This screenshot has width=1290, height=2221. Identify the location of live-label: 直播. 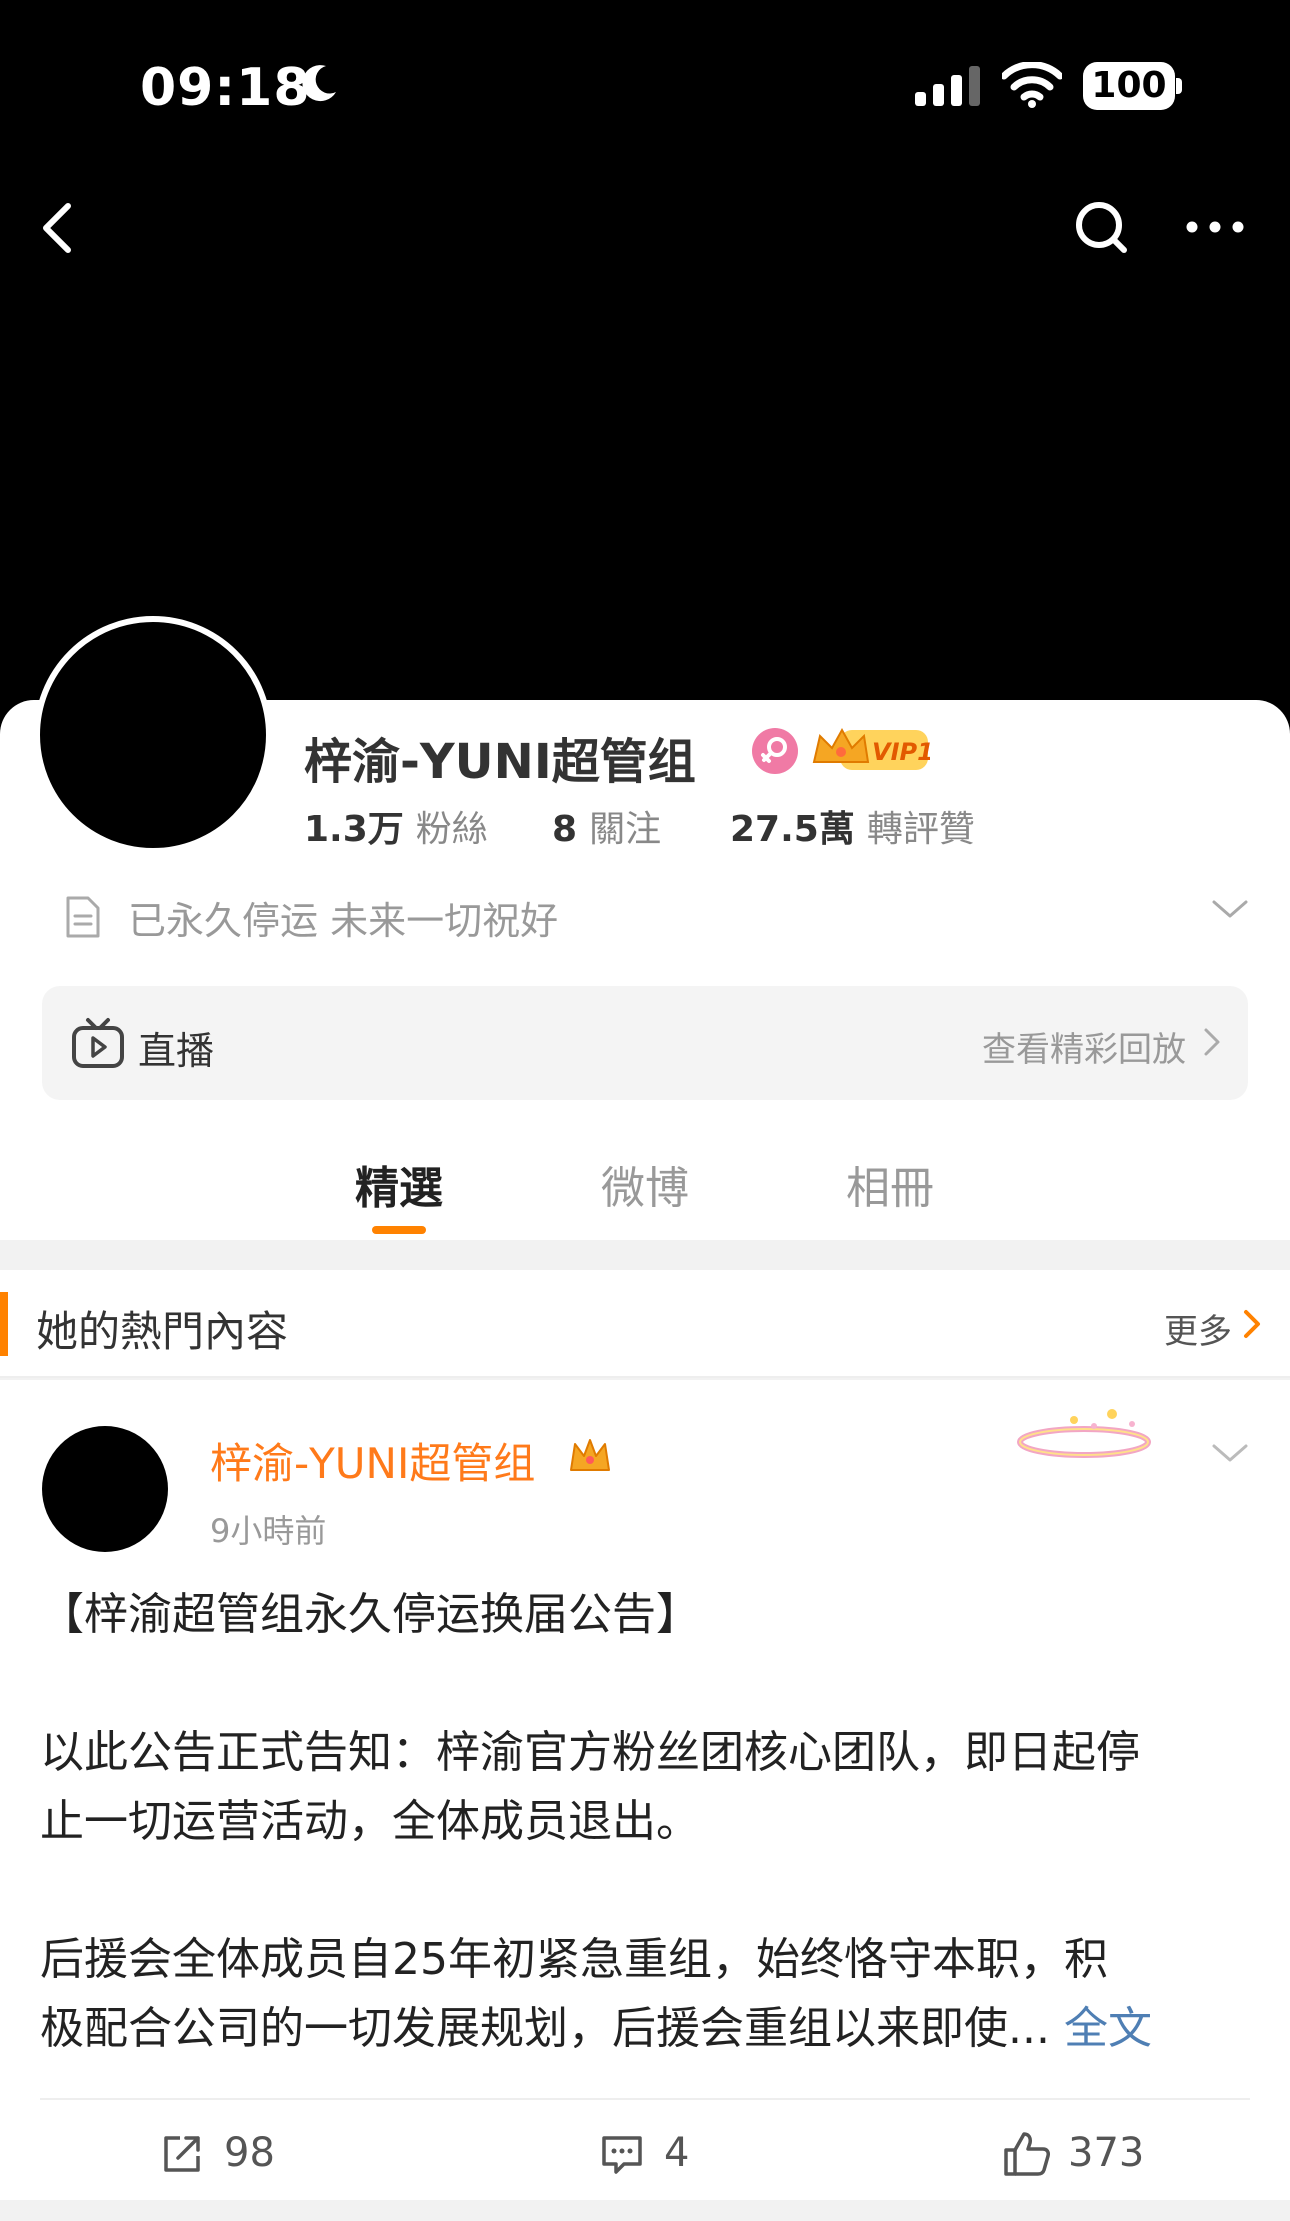
(176, 1051).